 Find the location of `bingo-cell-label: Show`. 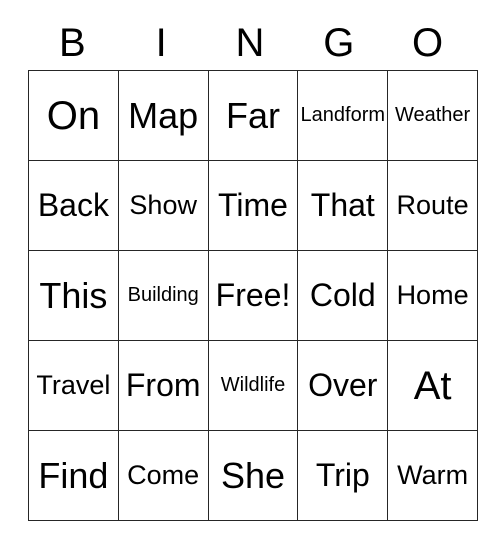

bingo-cell-label: Show is located at coordinates (163, 205).